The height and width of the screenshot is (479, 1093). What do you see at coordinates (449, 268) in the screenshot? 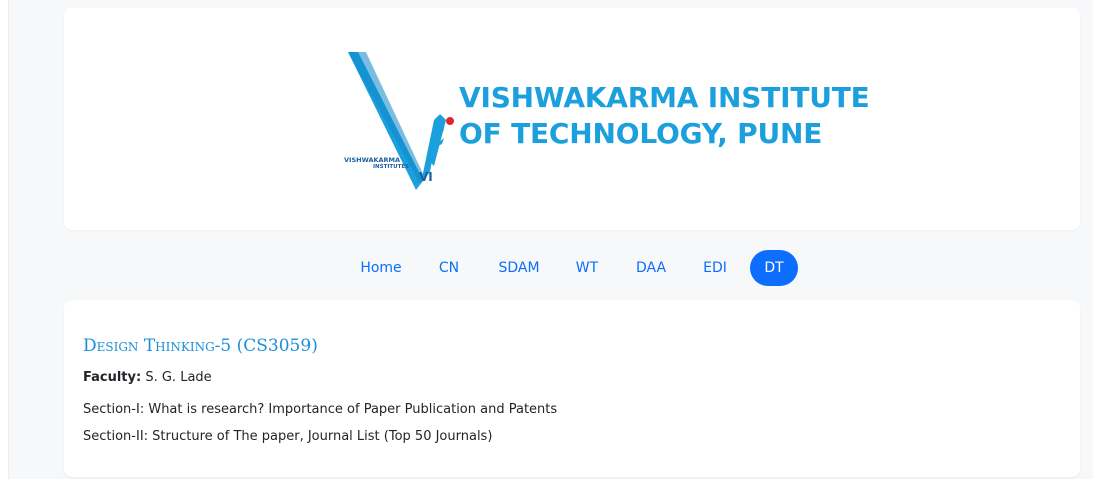
I see `nav-cn: CN` at bounding box center [449, 268].